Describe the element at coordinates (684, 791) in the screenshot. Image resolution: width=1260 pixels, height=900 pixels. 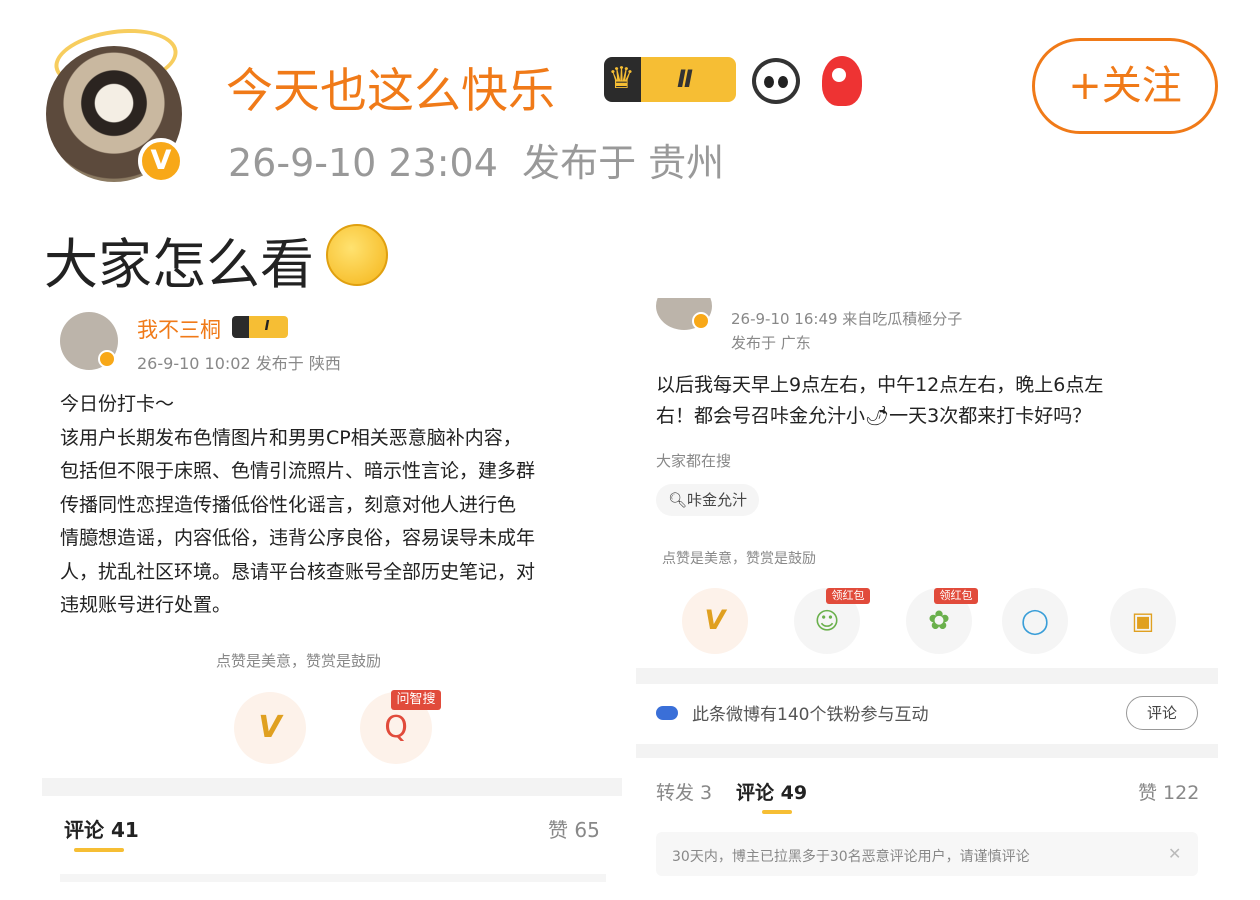
I see `repost-tab: 转发 3` at that location.